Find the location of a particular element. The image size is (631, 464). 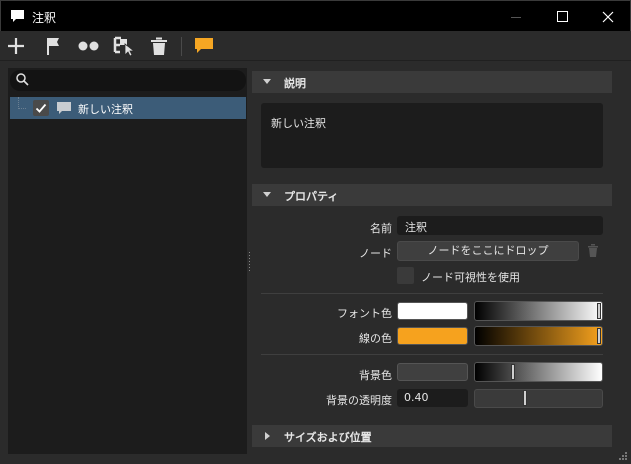

background-color-swatch is located at coordinates (432, 372).